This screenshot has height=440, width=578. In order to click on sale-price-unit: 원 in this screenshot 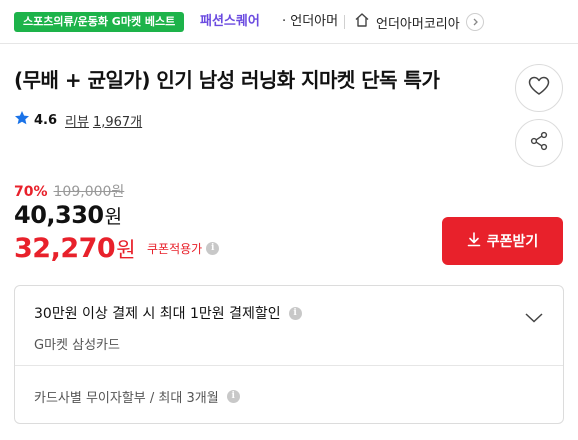, I will do `click(113, 217)`.